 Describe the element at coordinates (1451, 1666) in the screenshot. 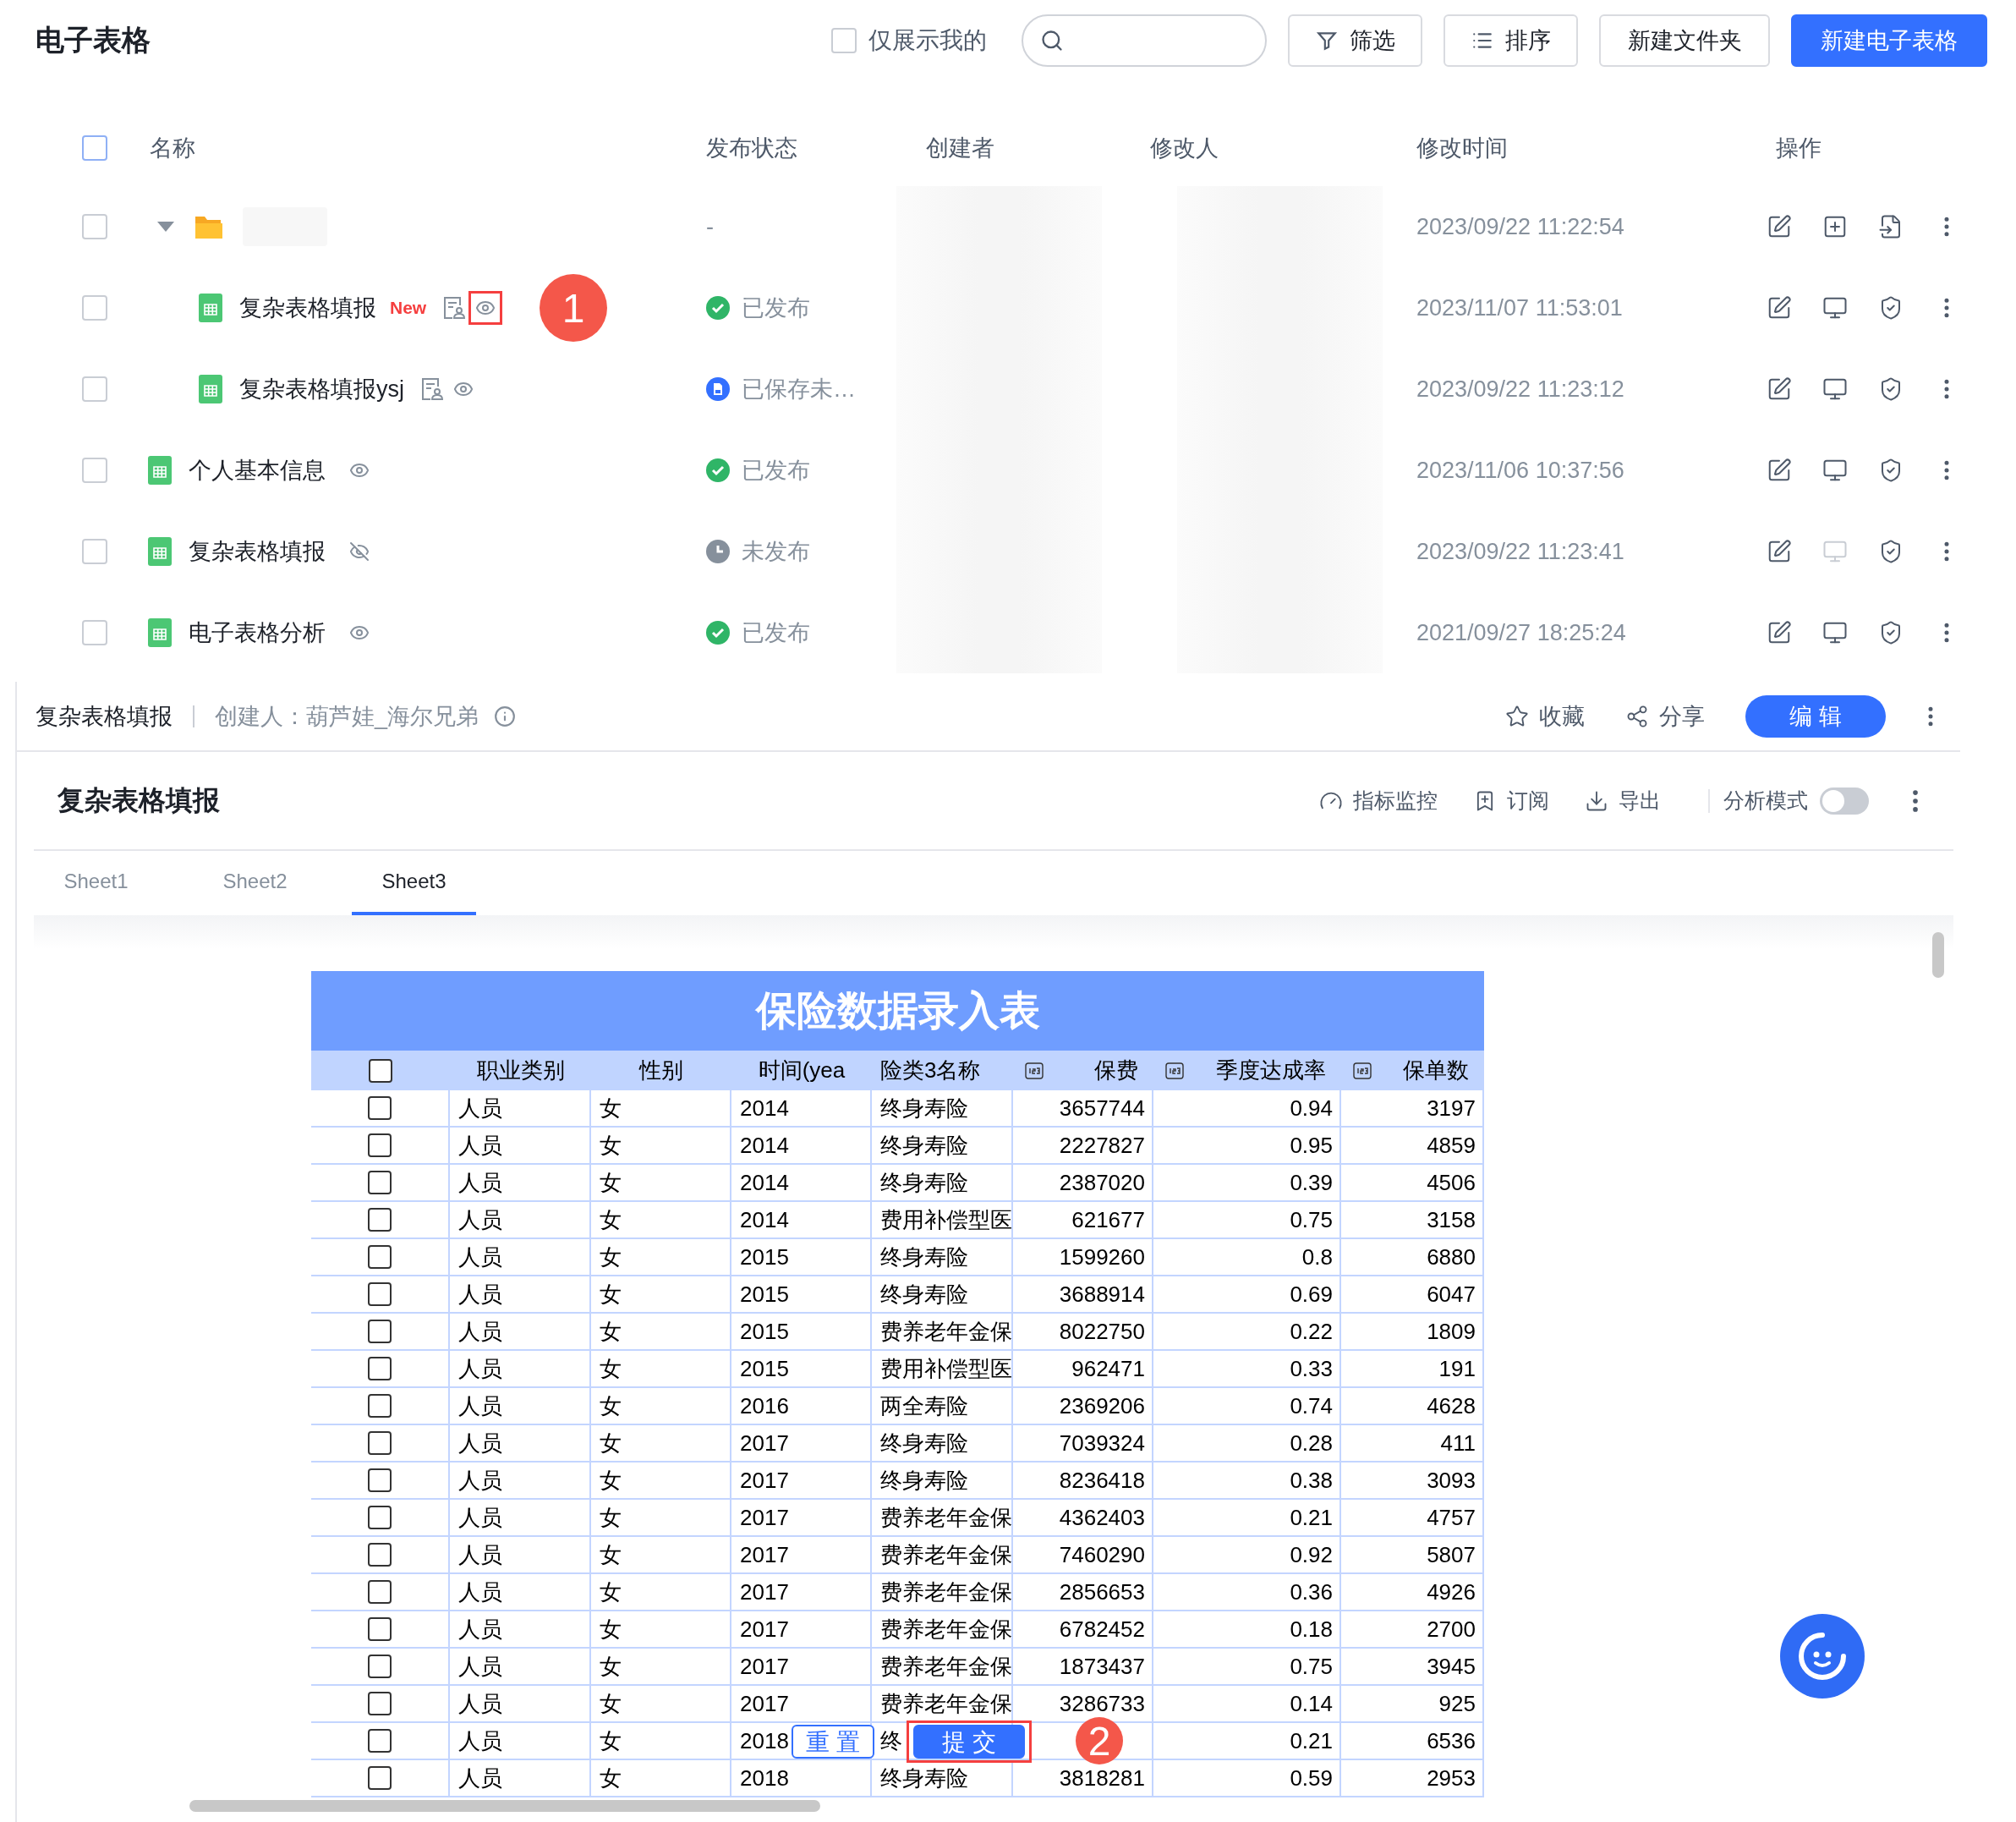

I see `table-cell: 3945` at that location.